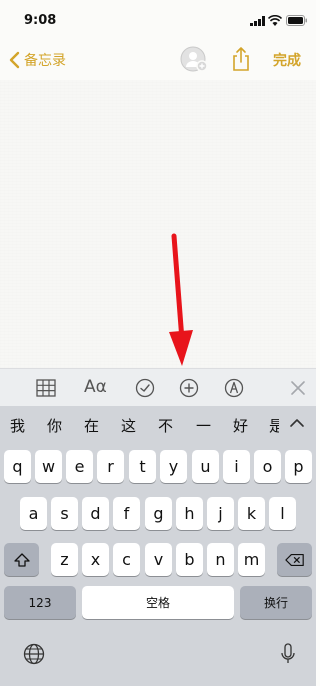 This screenshot has width=320, height=686. Describe the element at coordinates (205, 466) in the screenshot. I see `key-u: u` at that location.